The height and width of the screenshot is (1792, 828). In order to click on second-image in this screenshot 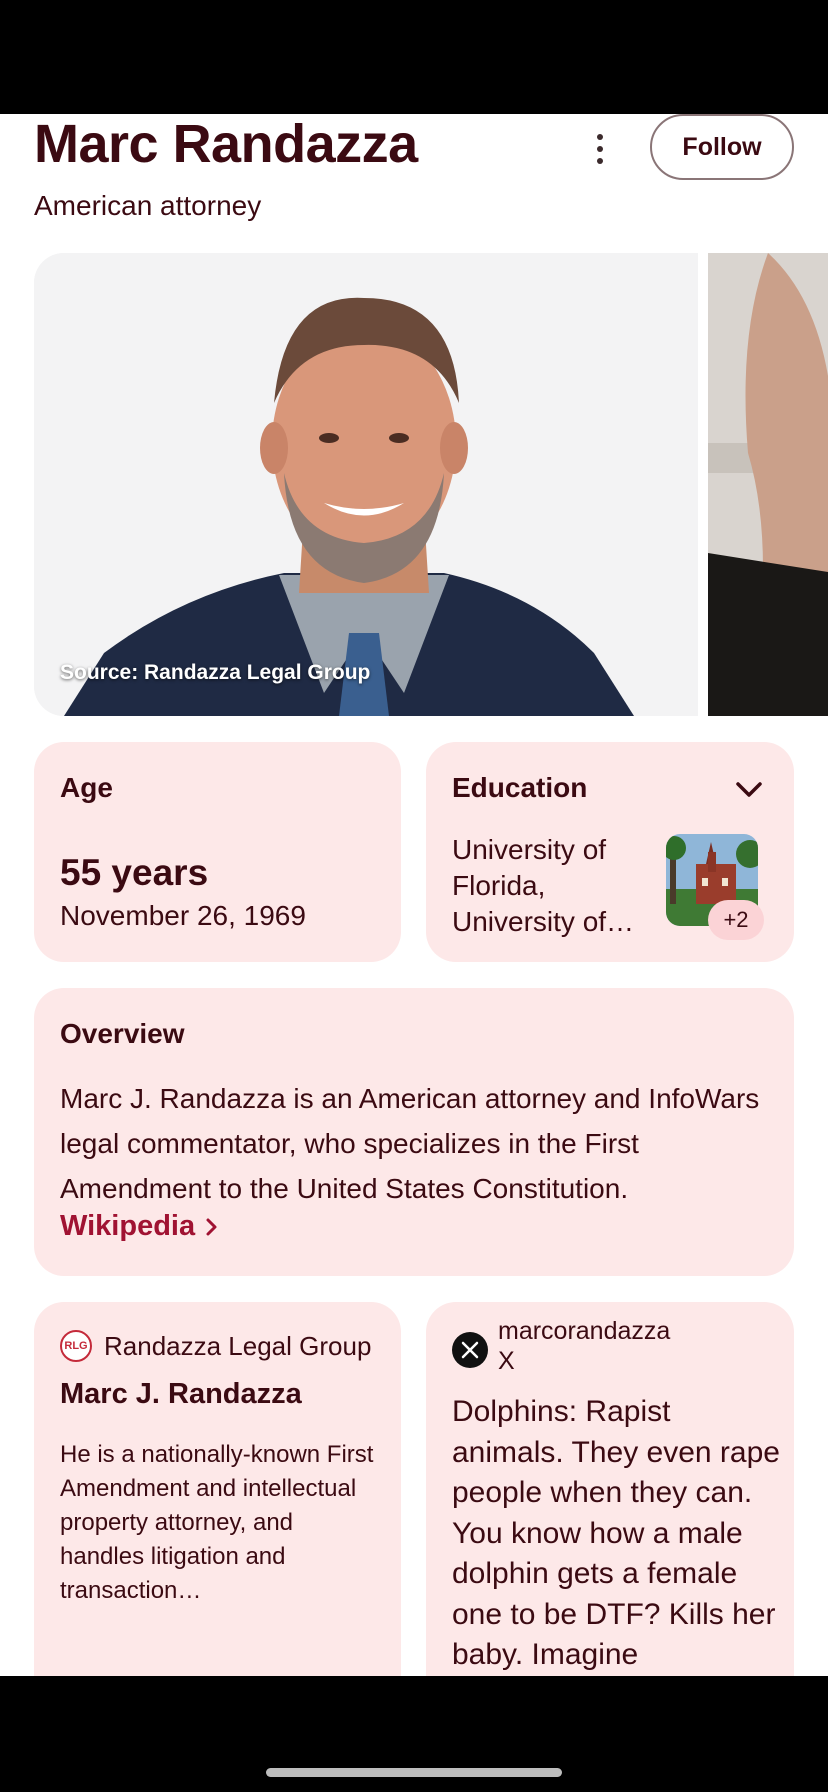, I will do `click(768, 484)`.